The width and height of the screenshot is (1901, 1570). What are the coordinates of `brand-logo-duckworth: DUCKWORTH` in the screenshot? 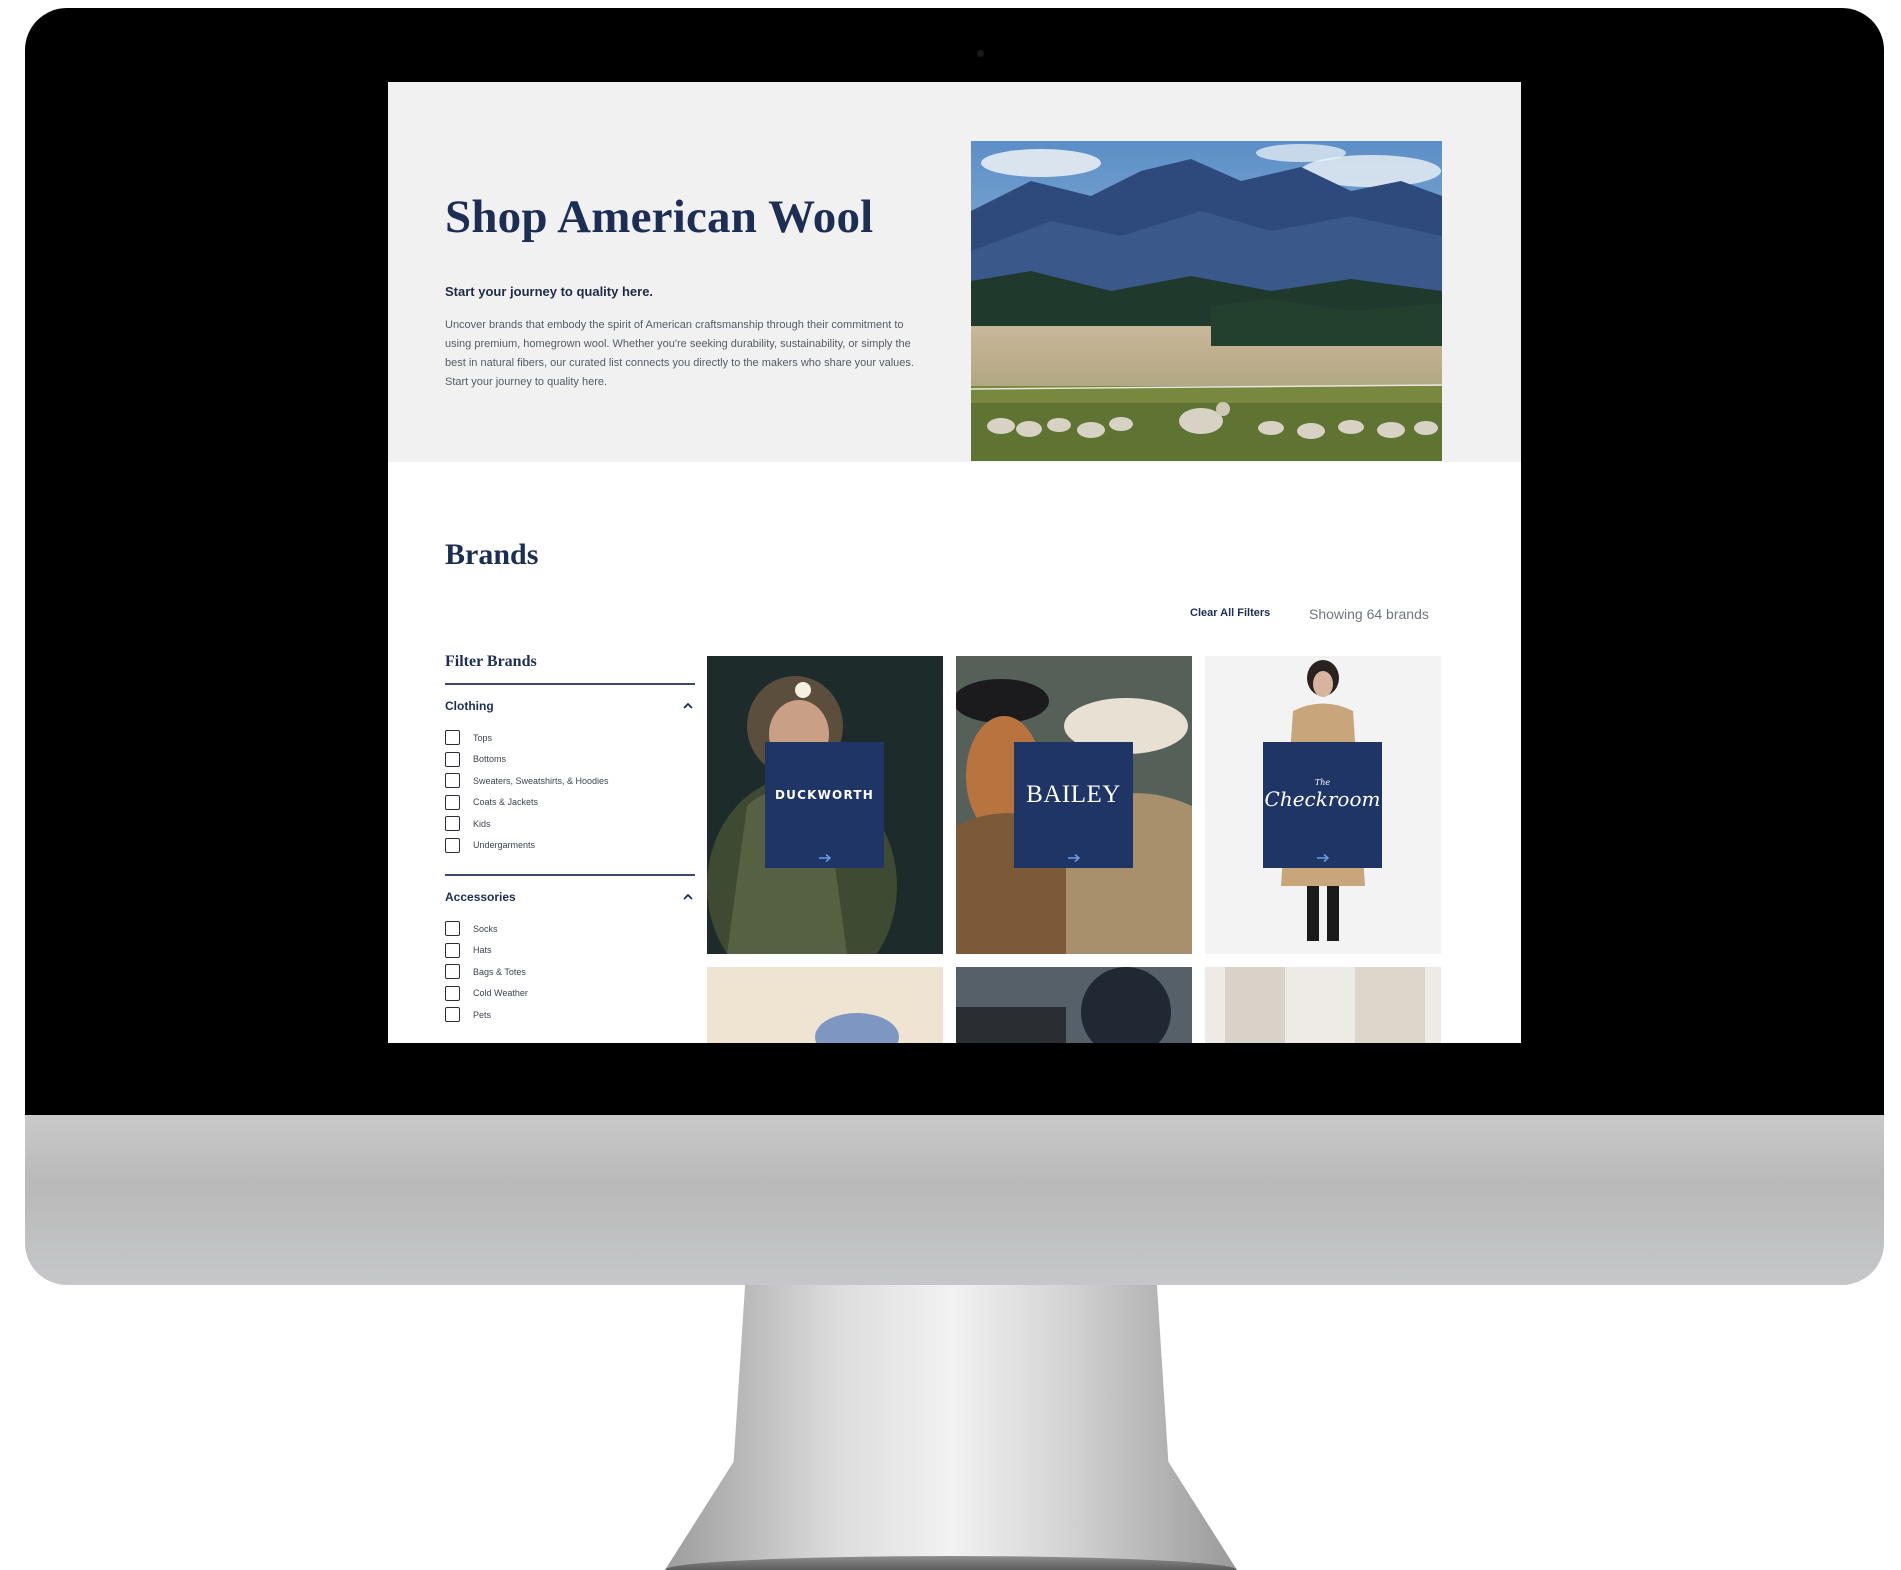 It's located at (824, 795).